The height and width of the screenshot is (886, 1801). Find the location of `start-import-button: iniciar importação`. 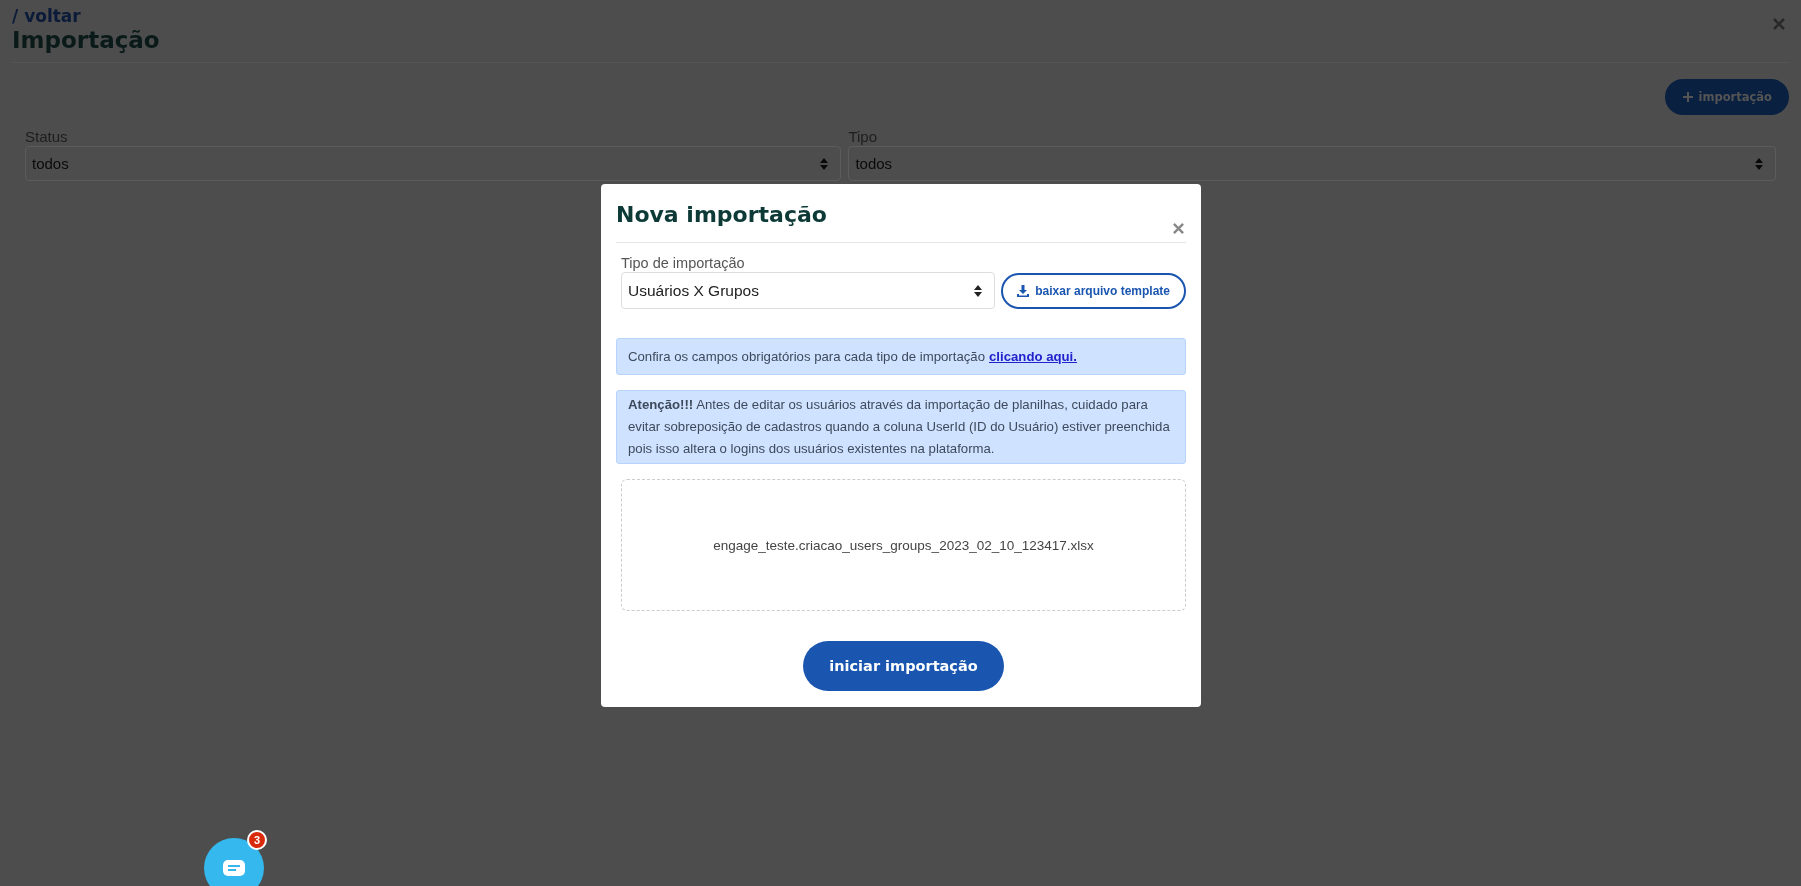

start-import-button: iniciar importação is located at coordinates (903, 666).